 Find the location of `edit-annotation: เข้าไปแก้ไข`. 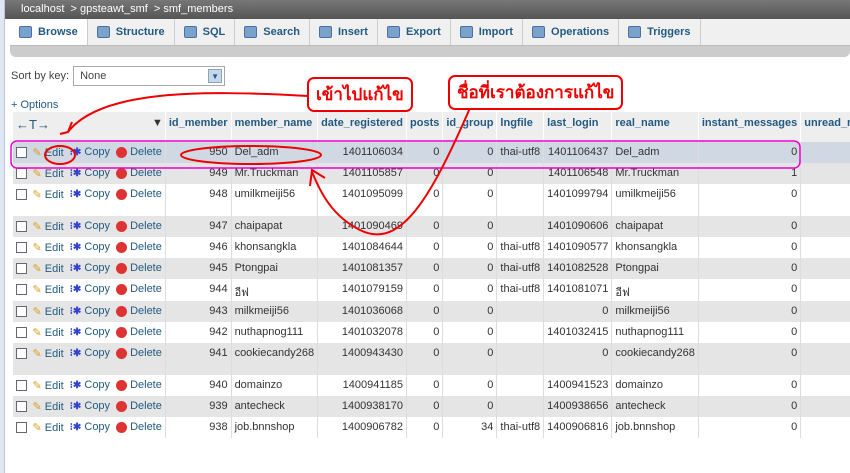

edit-annotation: เข้าไปแก้ไข is located at coordinates (360, 94).